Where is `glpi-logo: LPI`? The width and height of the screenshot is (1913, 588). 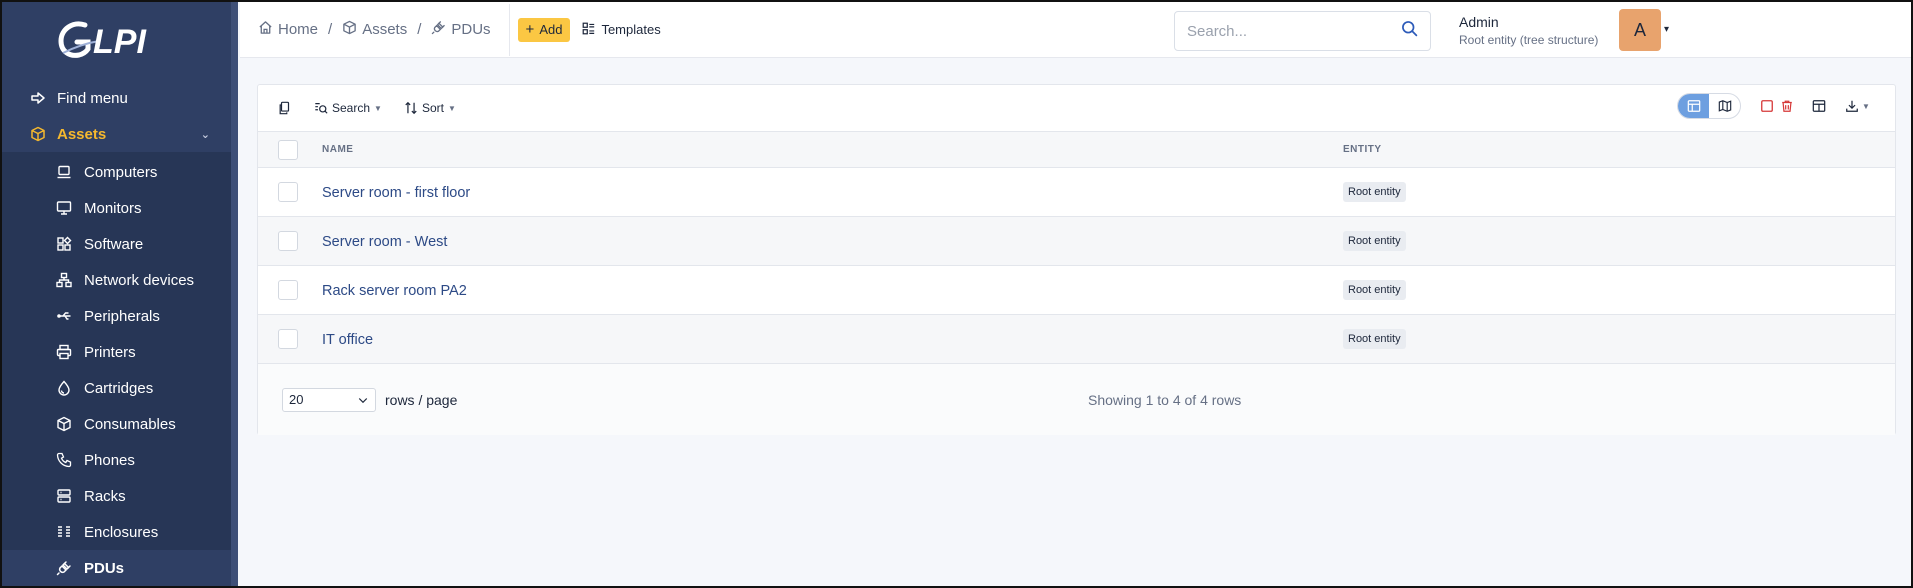 glpi-logo: LPI is located at coordinates (120, 41).